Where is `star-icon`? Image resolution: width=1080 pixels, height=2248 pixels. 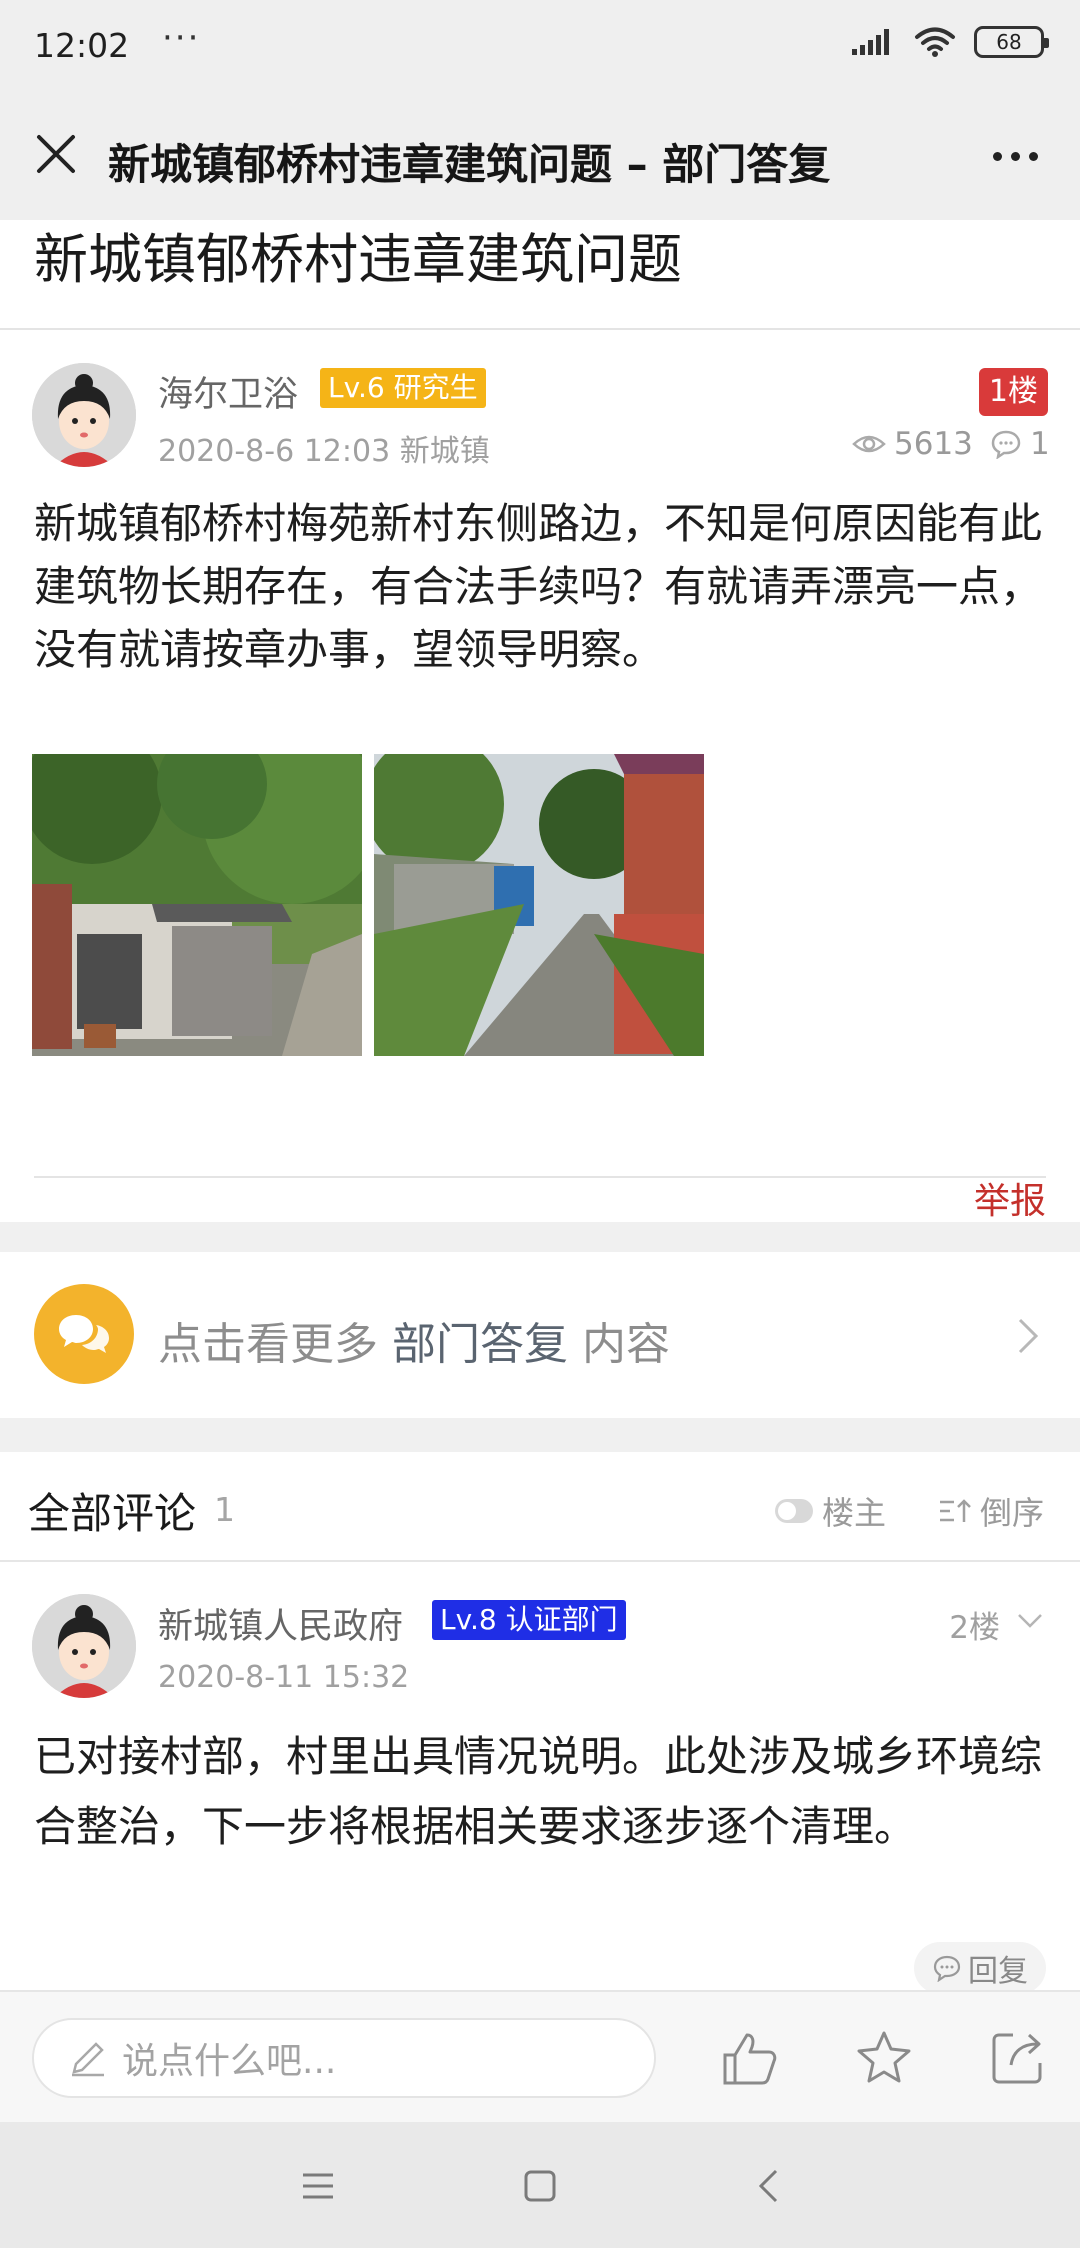 star-icon is located at coordinates (884, 2057).